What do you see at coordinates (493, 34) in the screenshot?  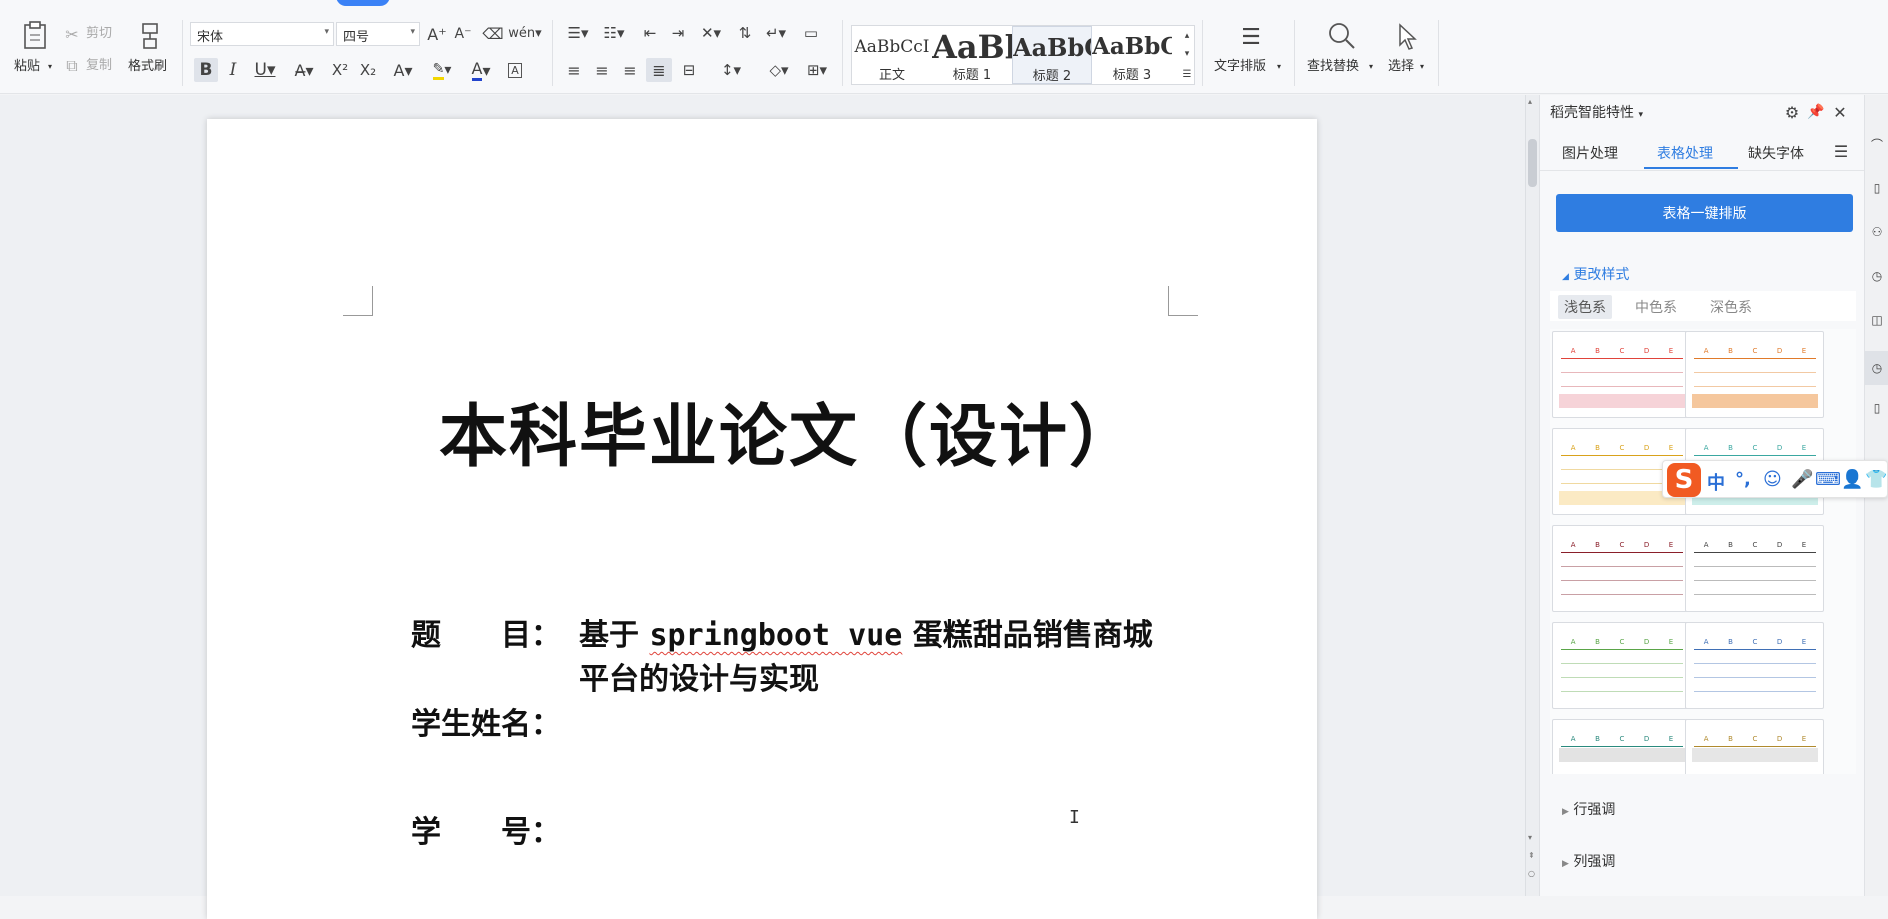 I see `clear-format-icon: ⌫` at bounding box center [493, 34].